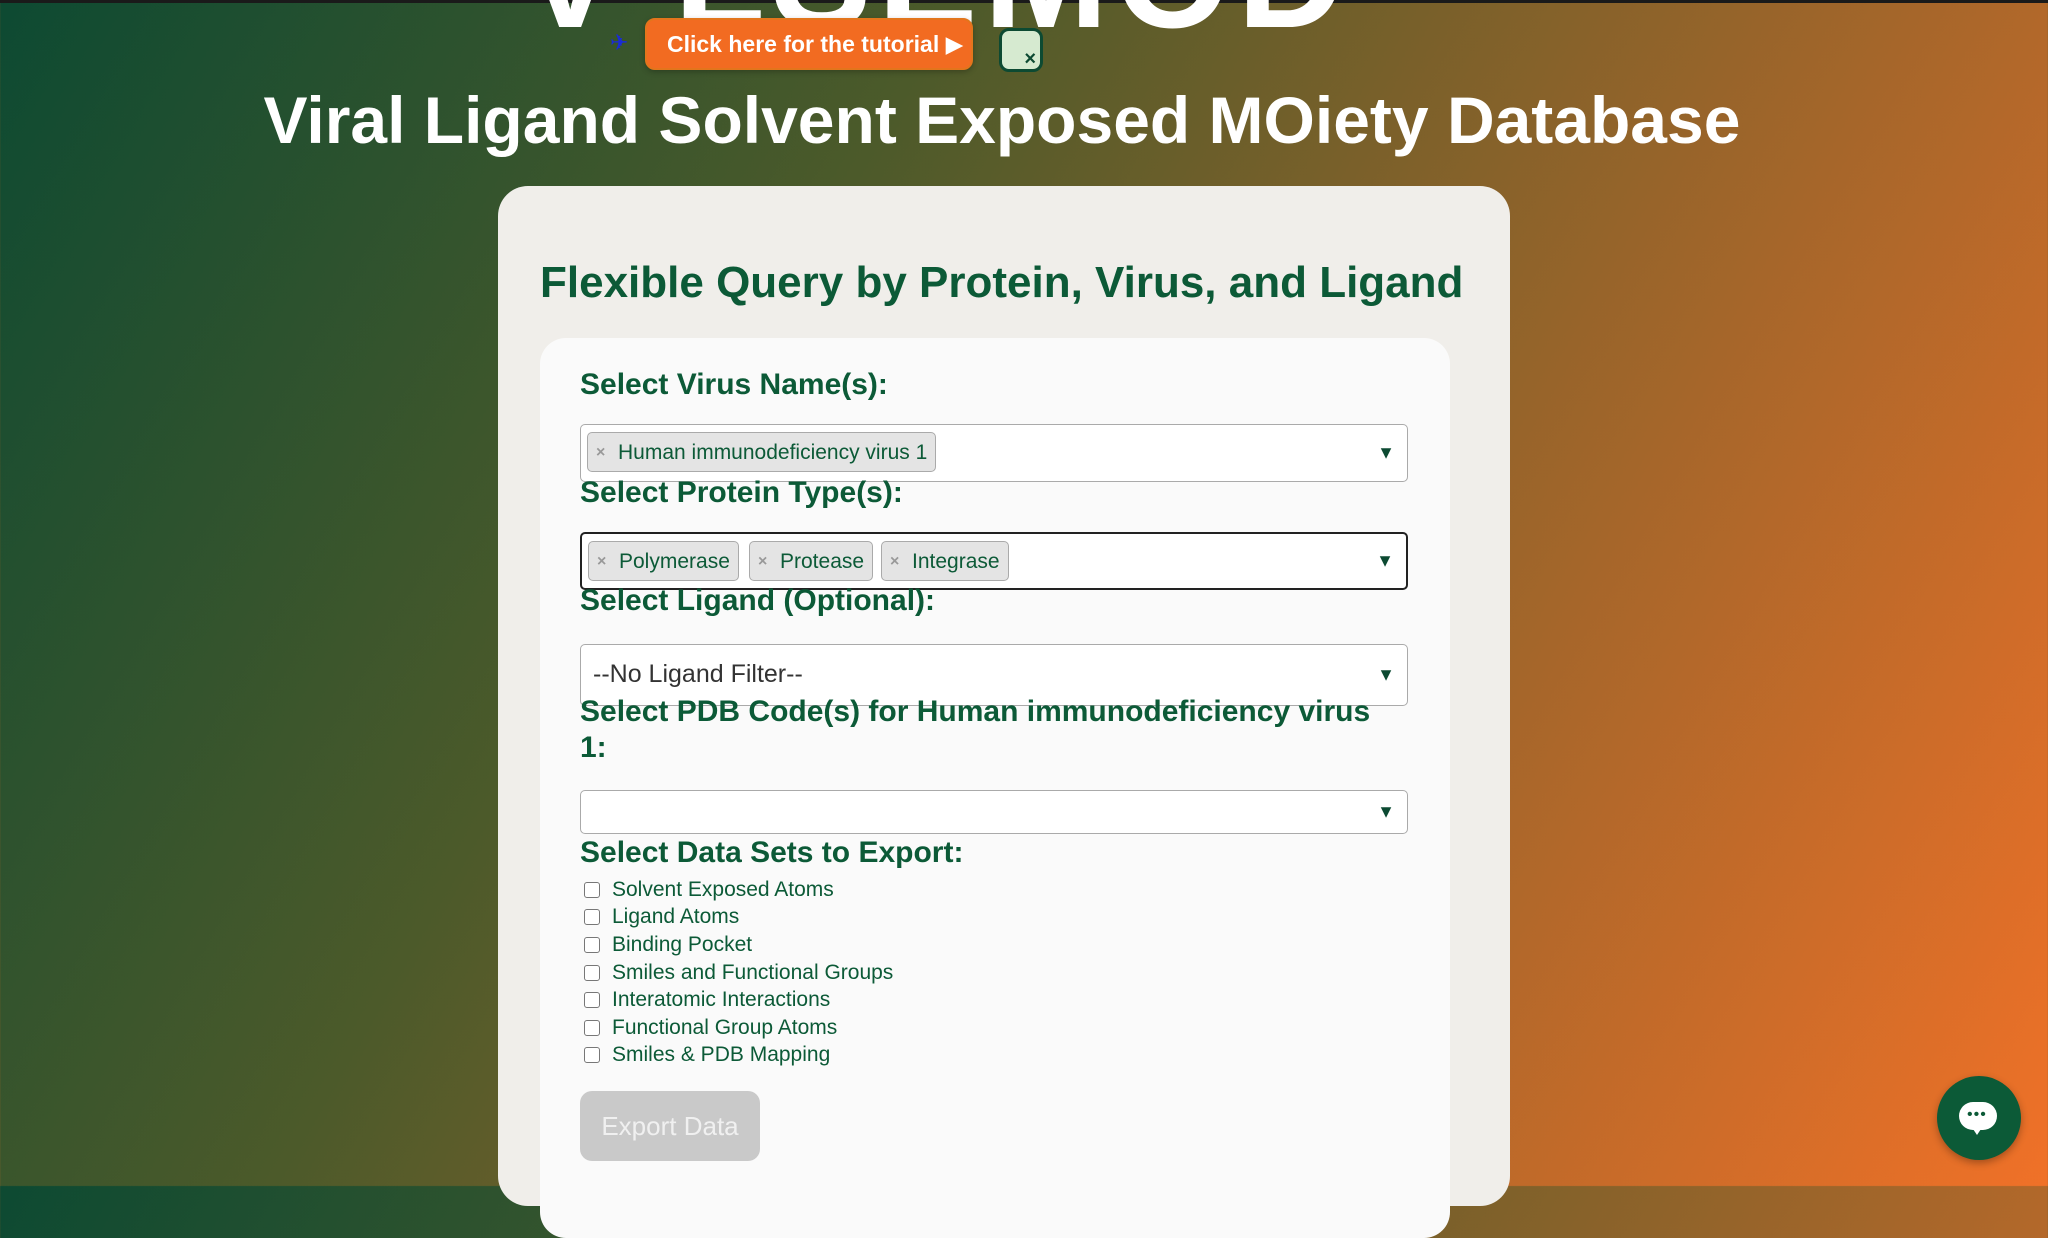  I want to click on protein-chip: × Polymerase, so click(663, 561).